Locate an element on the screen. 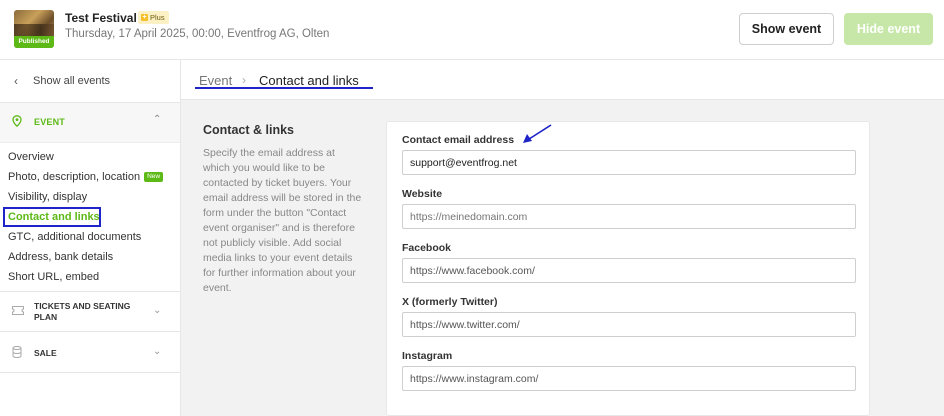 This screenshot has width=944, height=416. plus-badge: + Plus is located at coordinates (153, 17).